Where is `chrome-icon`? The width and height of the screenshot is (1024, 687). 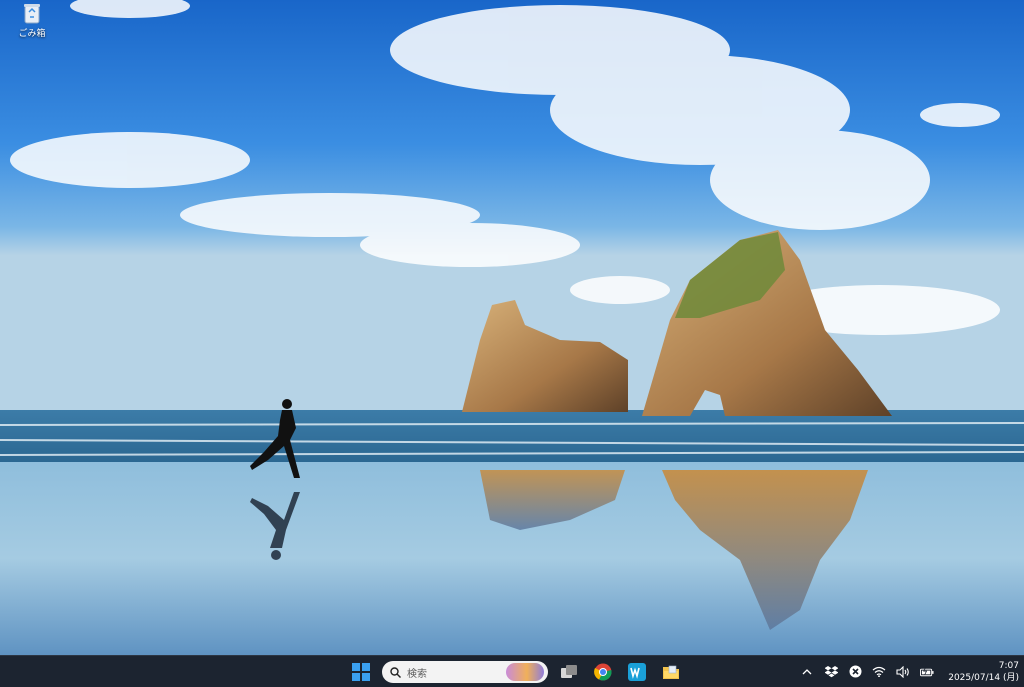
chrome-icon is located at coordinates (603, 672).